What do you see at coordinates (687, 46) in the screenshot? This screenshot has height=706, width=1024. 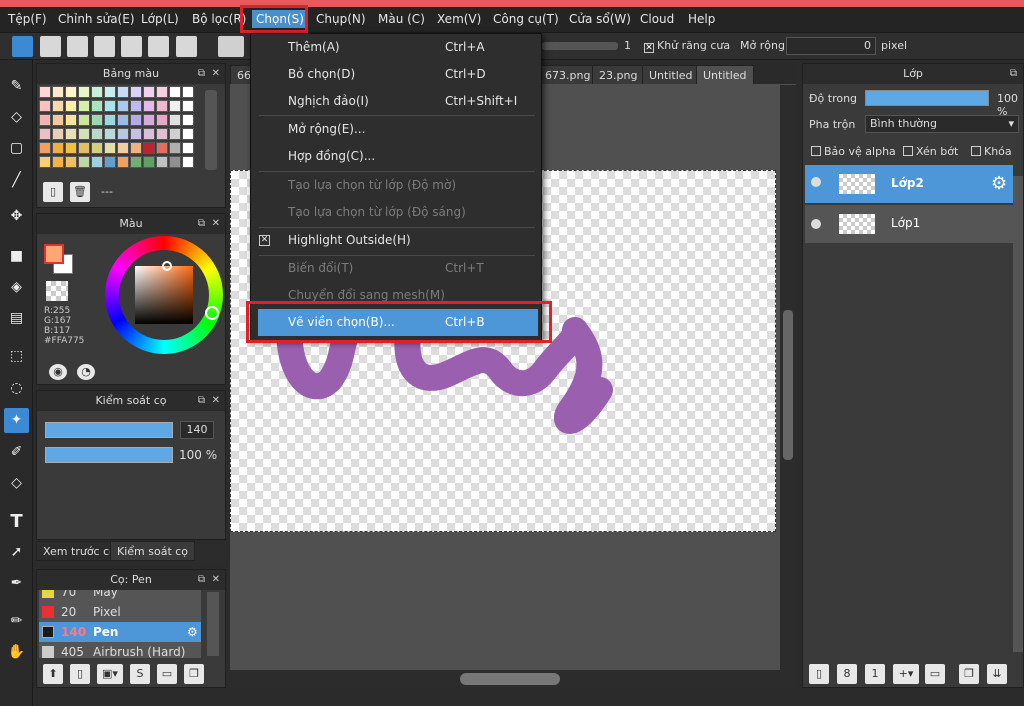 I see `antialias-checkbox: ✕ Khử răng cưa` at bounding box center [687, 46].